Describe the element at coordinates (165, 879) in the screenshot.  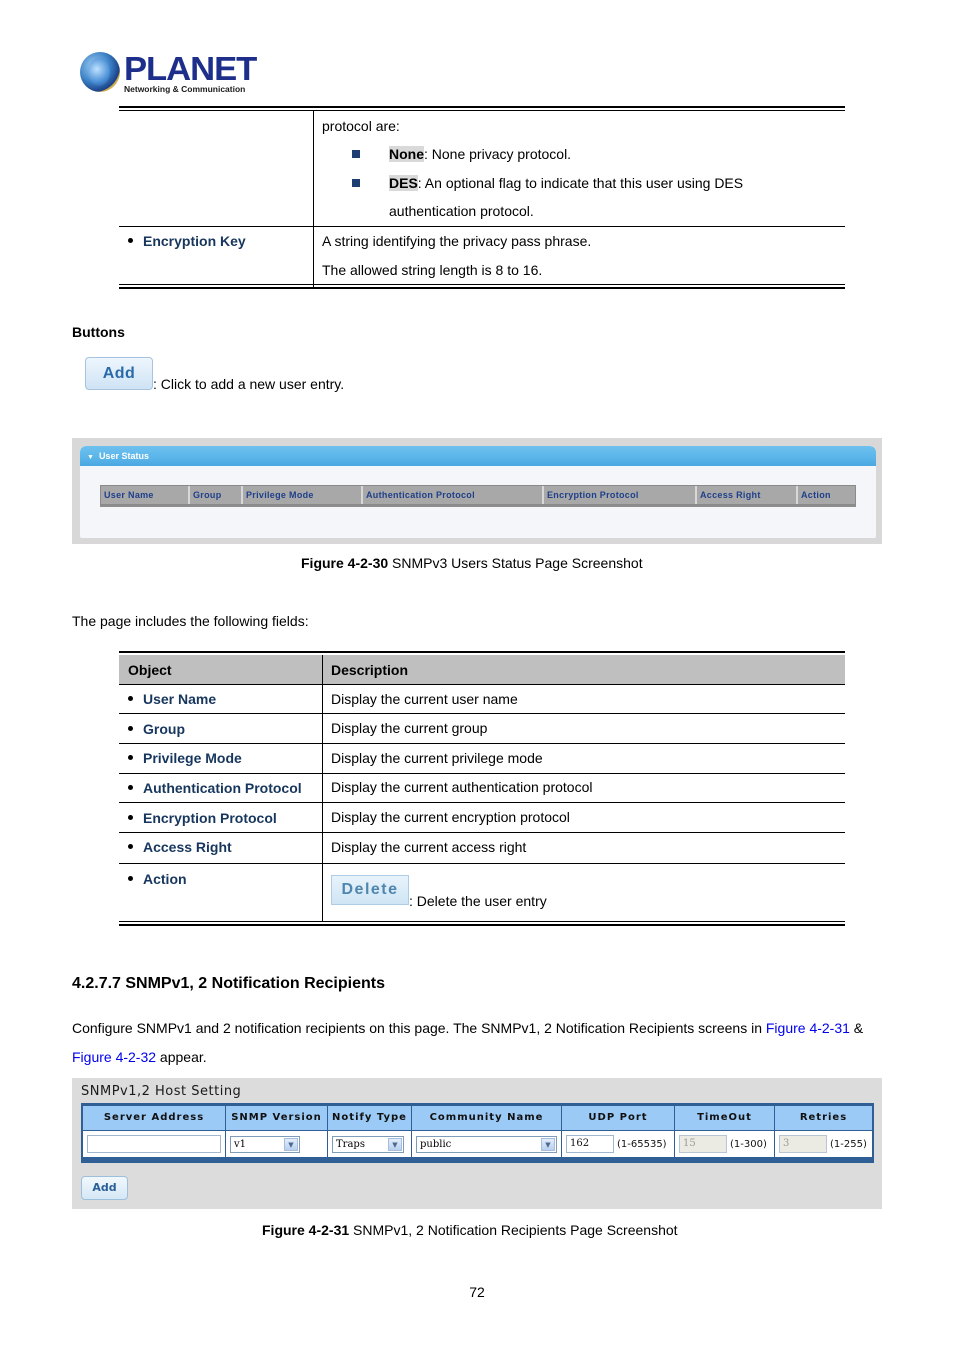
I see `object-label: Action` at that location.